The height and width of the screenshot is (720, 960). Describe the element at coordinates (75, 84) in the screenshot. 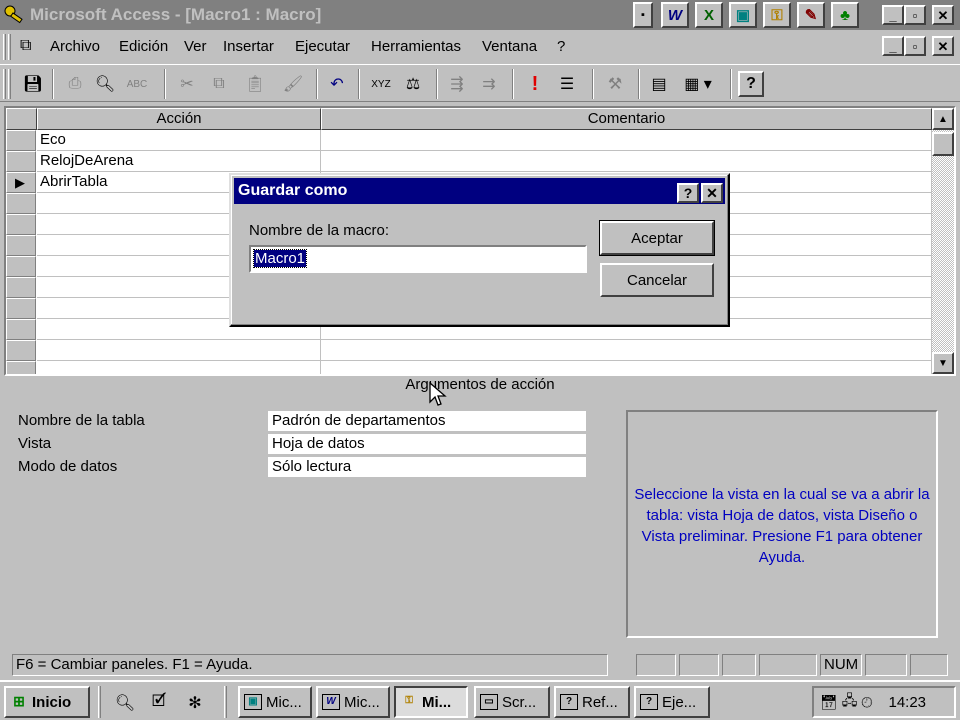

I see `print-icon: ⎙` at that location.